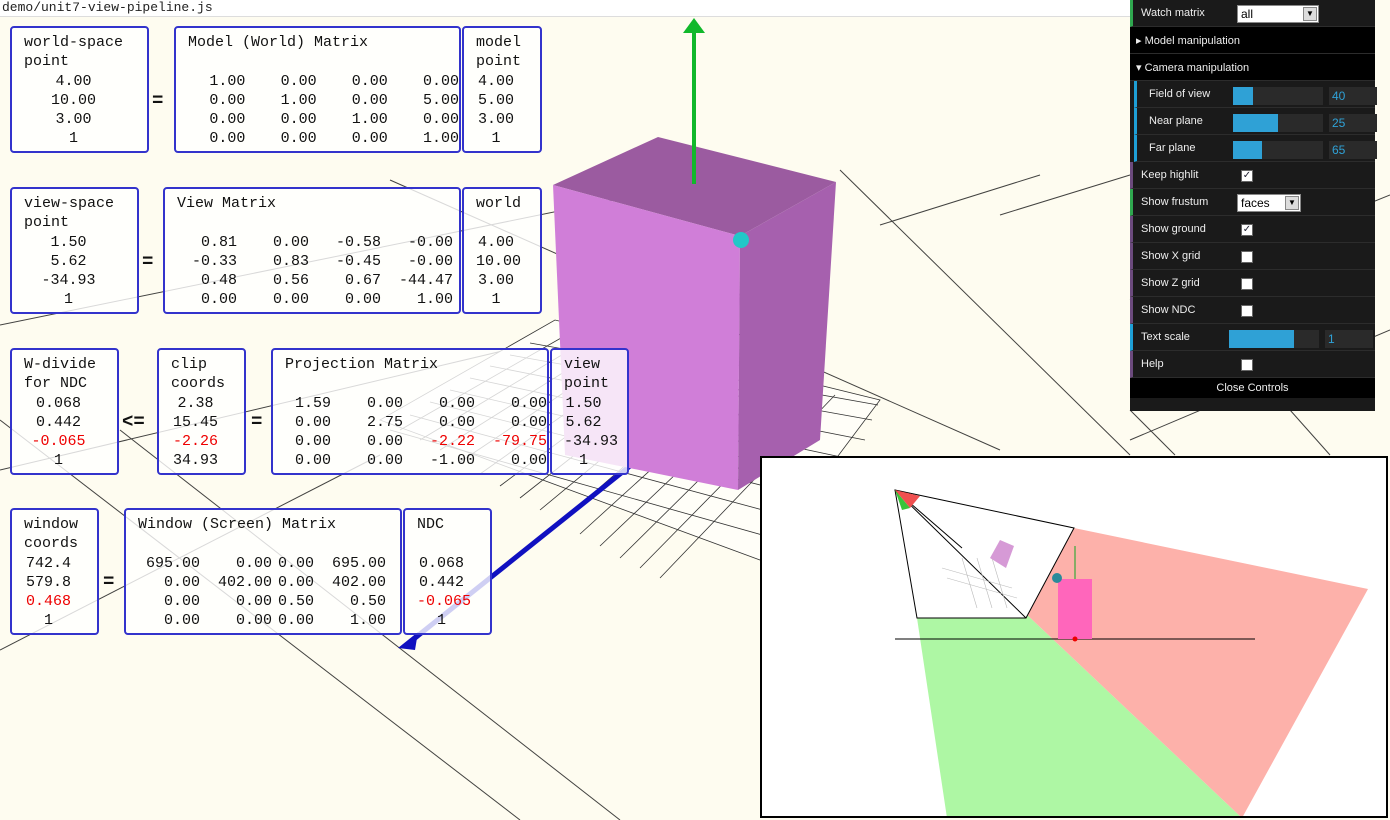  What do you see at coordinates (1278, 96) in the screenshot?
I see `fov-slider` at bounding box center [1278, 96].